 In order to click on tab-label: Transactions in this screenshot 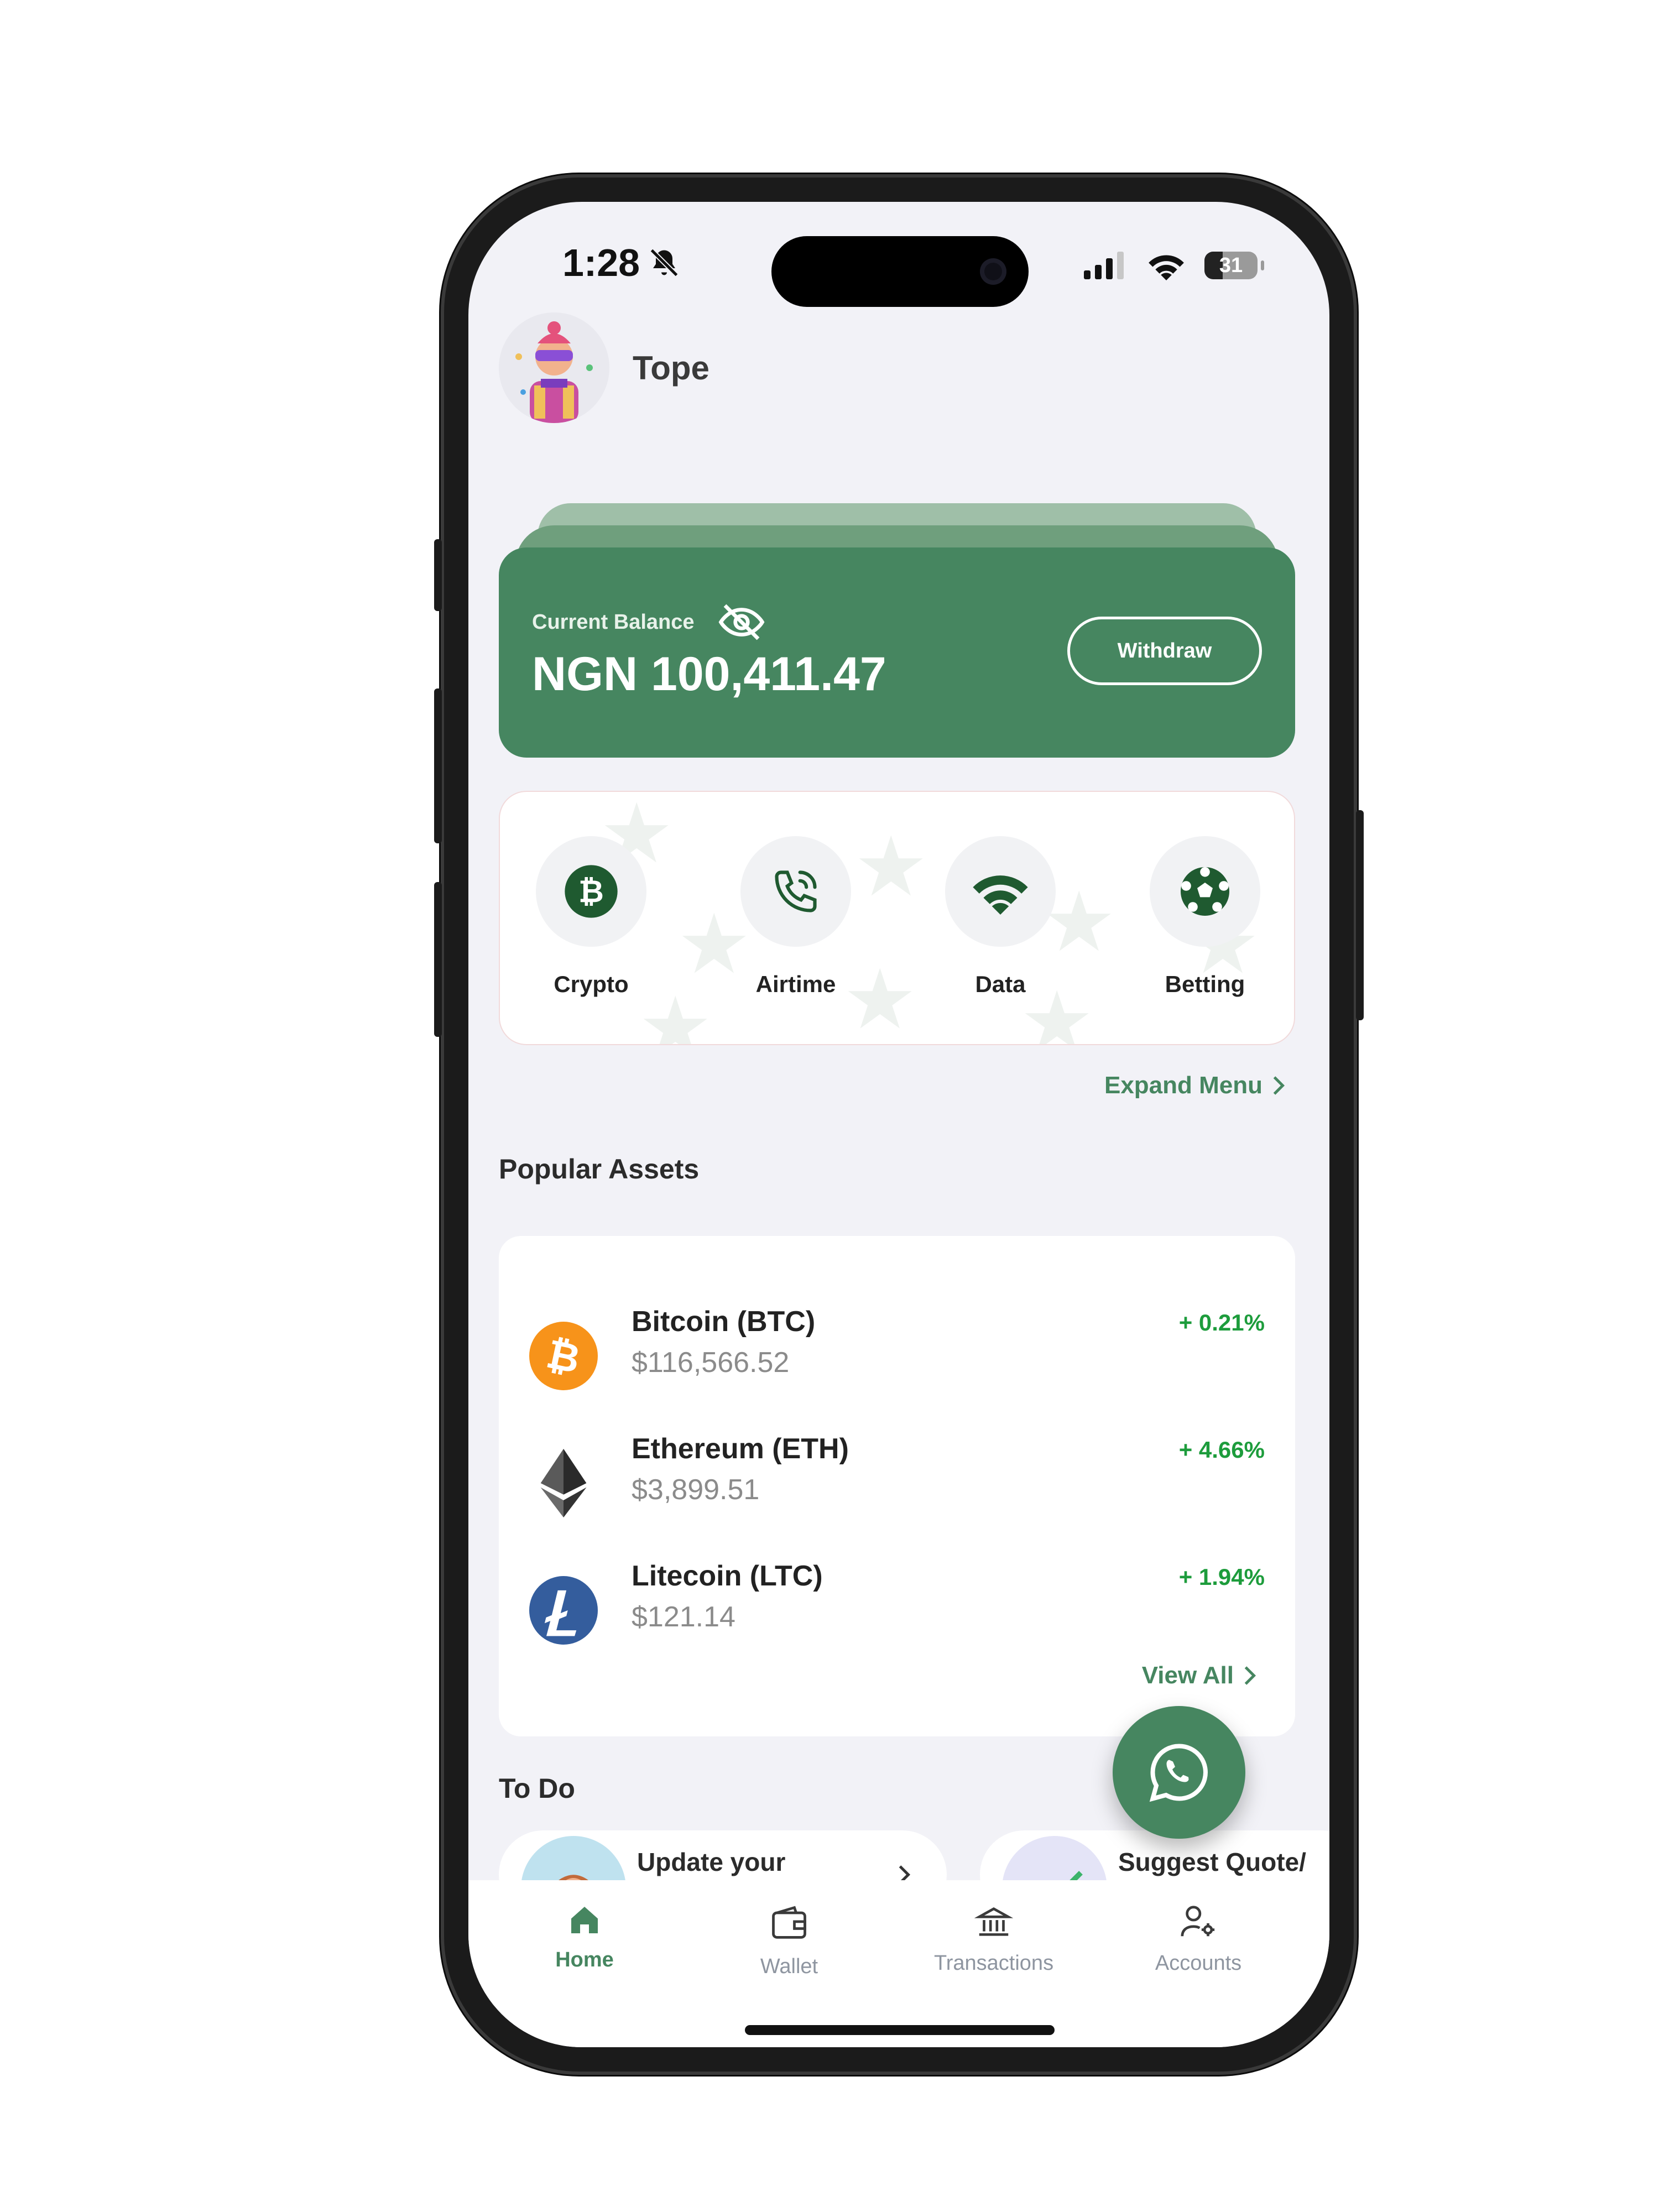, I will do `click(994, 1964)`.